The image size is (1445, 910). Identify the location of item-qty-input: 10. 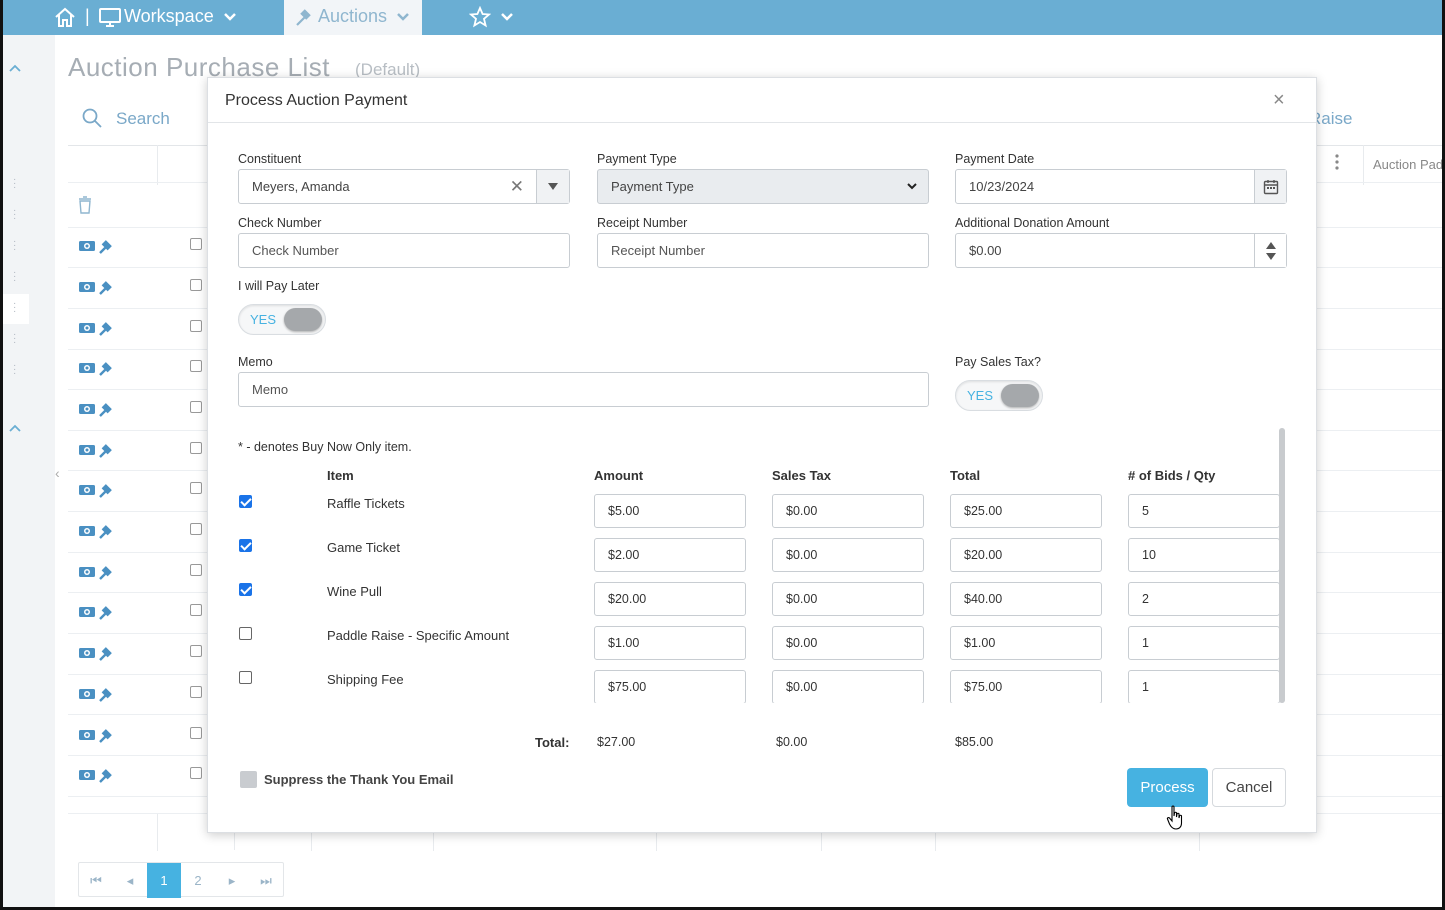
(1204, 555).